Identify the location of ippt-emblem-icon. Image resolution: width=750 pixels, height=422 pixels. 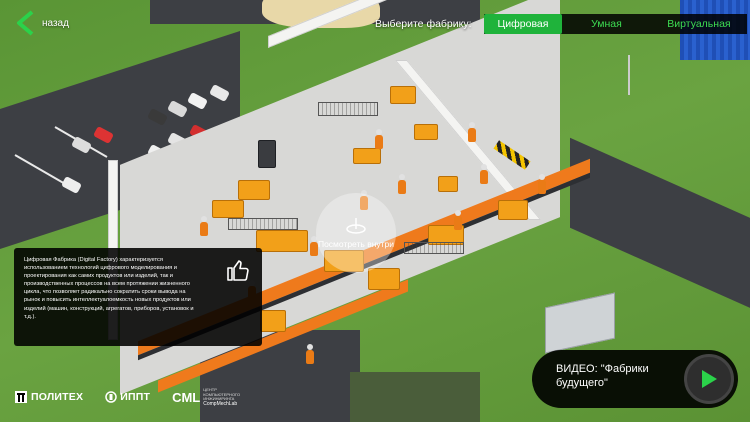
(111, 397).